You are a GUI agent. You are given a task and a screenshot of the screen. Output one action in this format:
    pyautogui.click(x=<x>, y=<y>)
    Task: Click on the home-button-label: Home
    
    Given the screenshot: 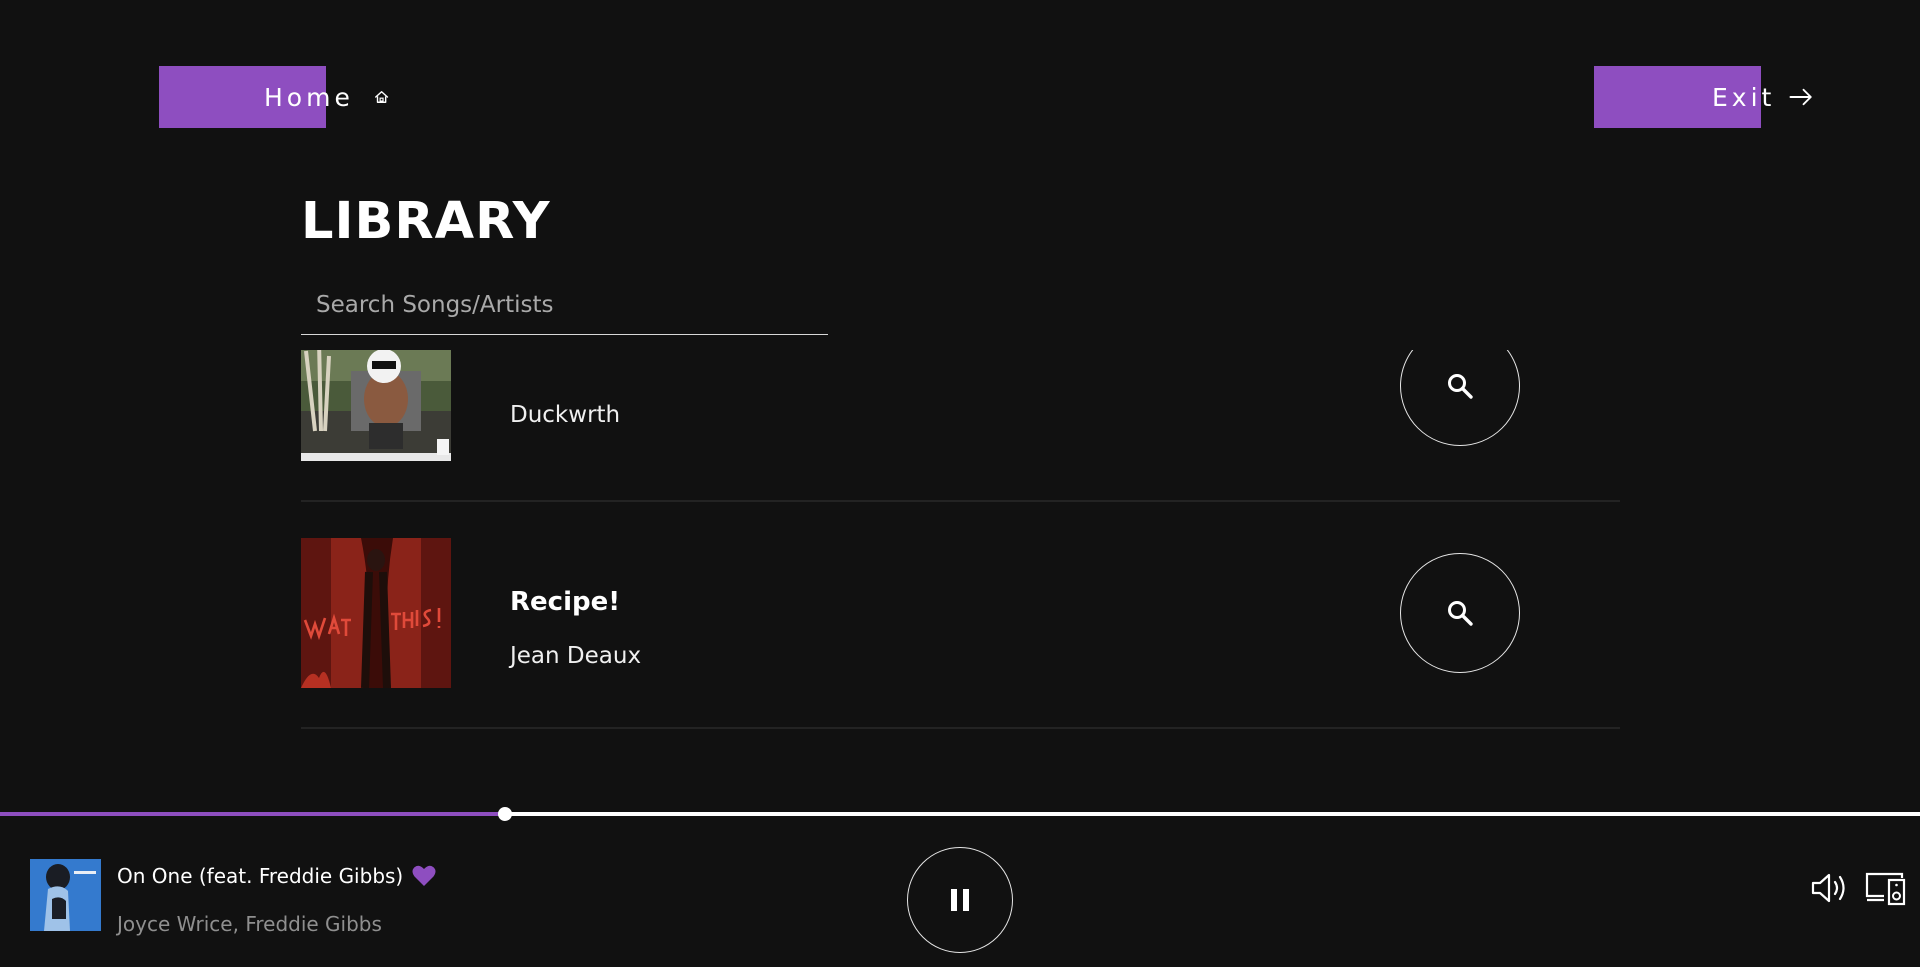 What is the action you would take?
    pyautogui.click(x=309, y=97)
    